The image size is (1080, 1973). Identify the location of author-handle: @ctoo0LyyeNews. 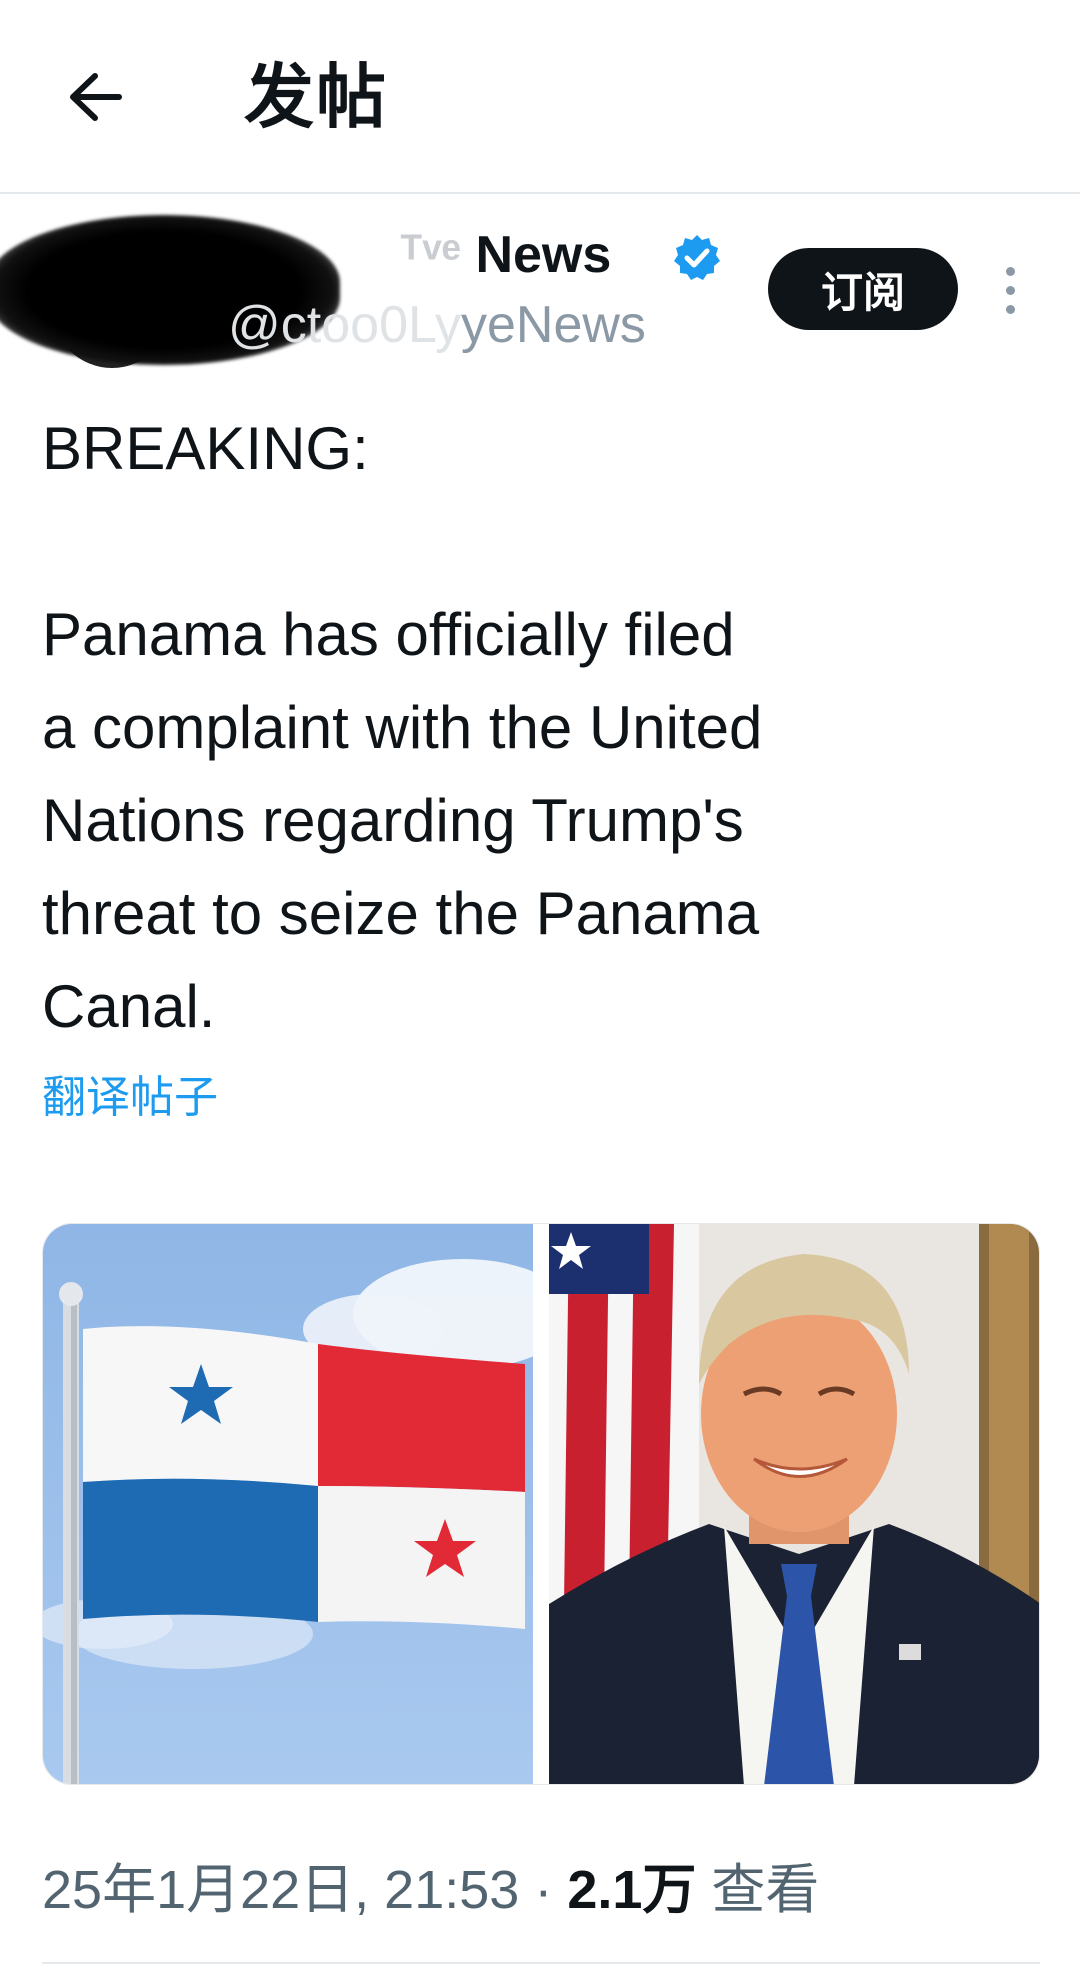
(437, 325).